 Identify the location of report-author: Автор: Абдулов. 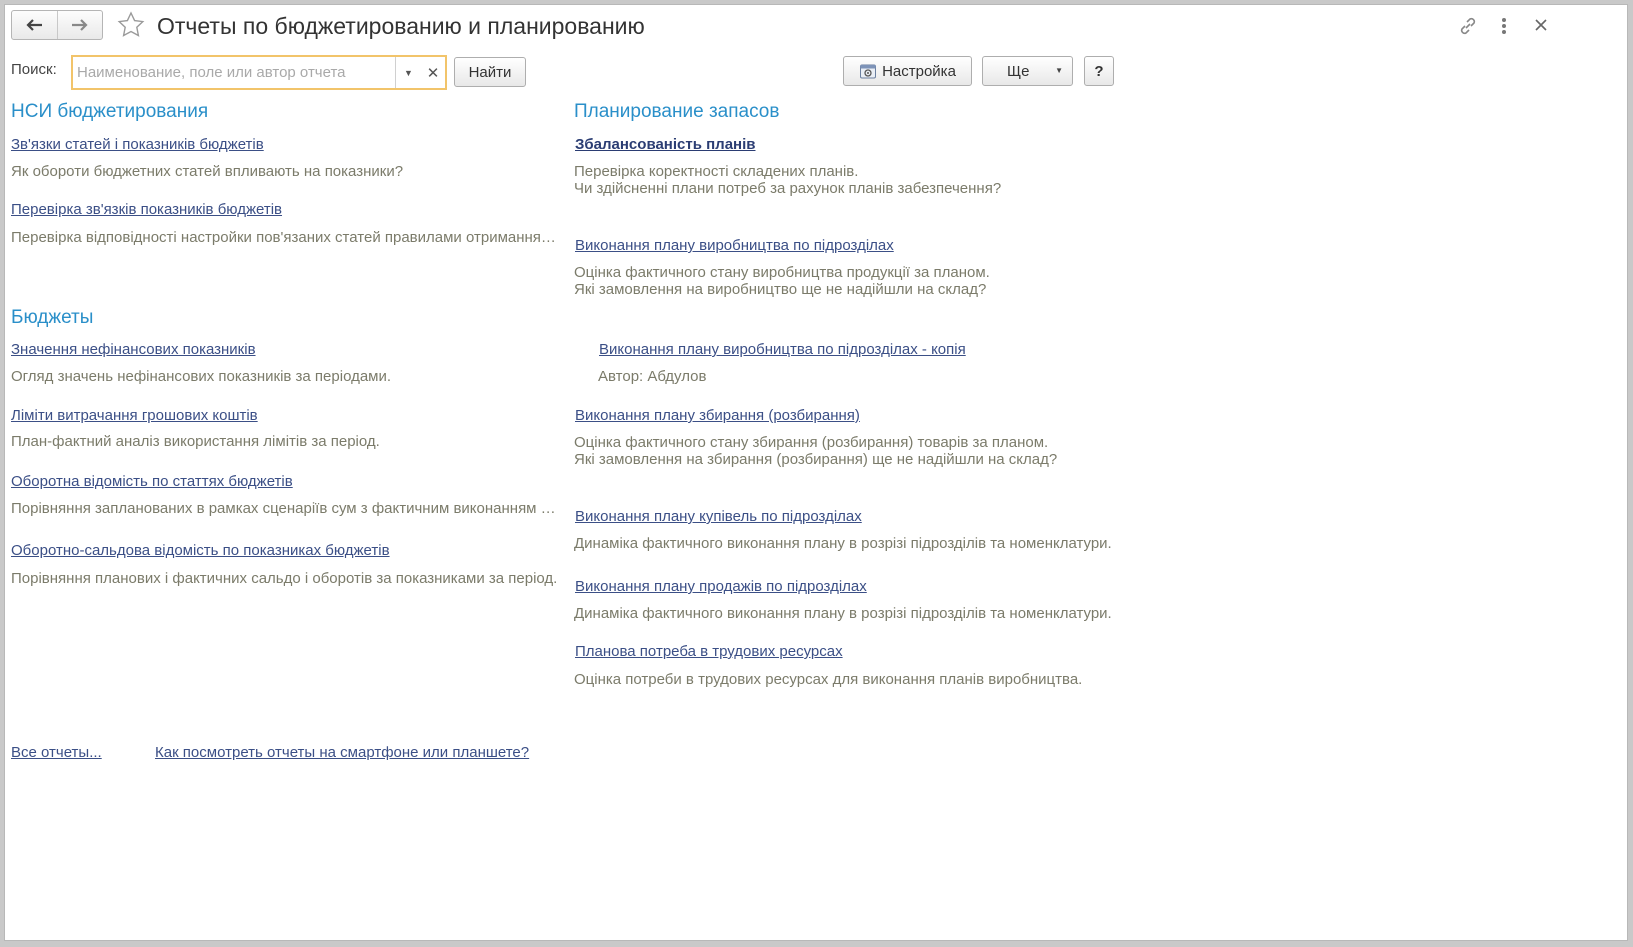
(652, 376).